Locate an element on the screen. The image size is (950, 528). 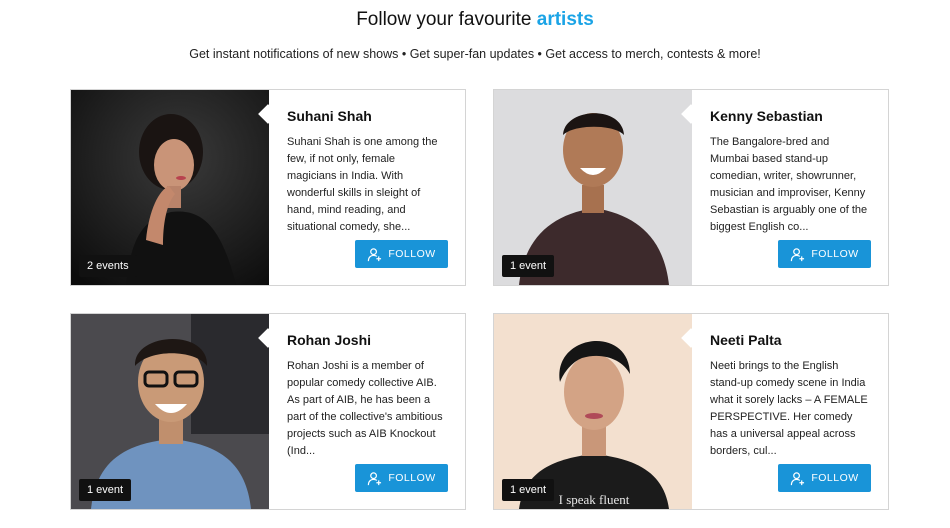
section-title-text: Follow your favourite is located at coordinates (444, 19).